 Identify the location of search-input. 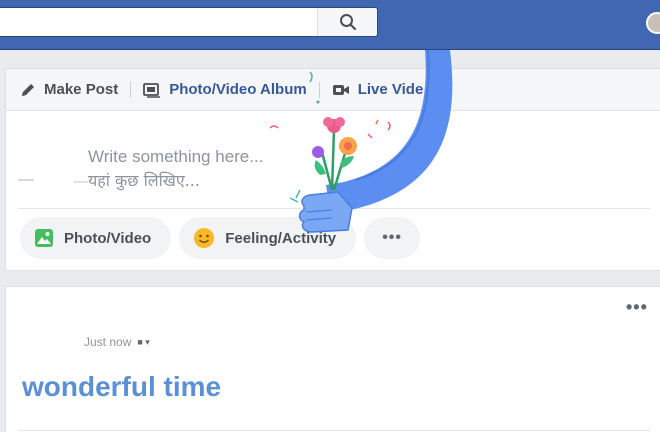
(155, 22).